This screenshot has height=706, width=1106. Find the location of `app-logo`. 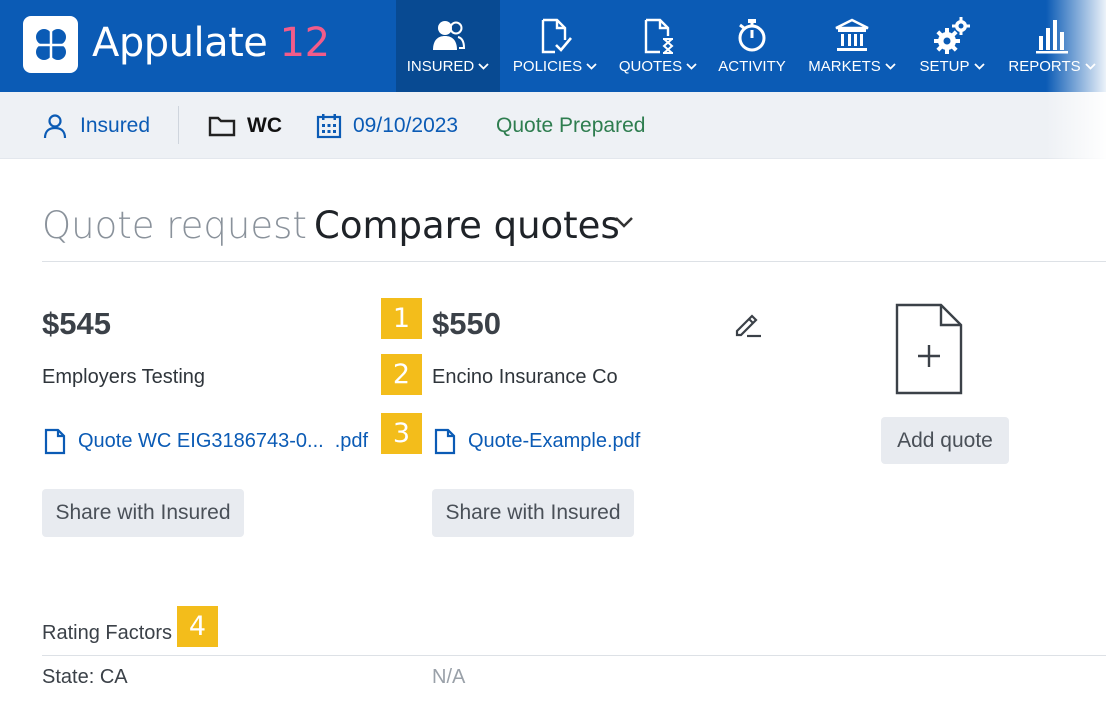

app-logo is located at coordinates (50, 44).